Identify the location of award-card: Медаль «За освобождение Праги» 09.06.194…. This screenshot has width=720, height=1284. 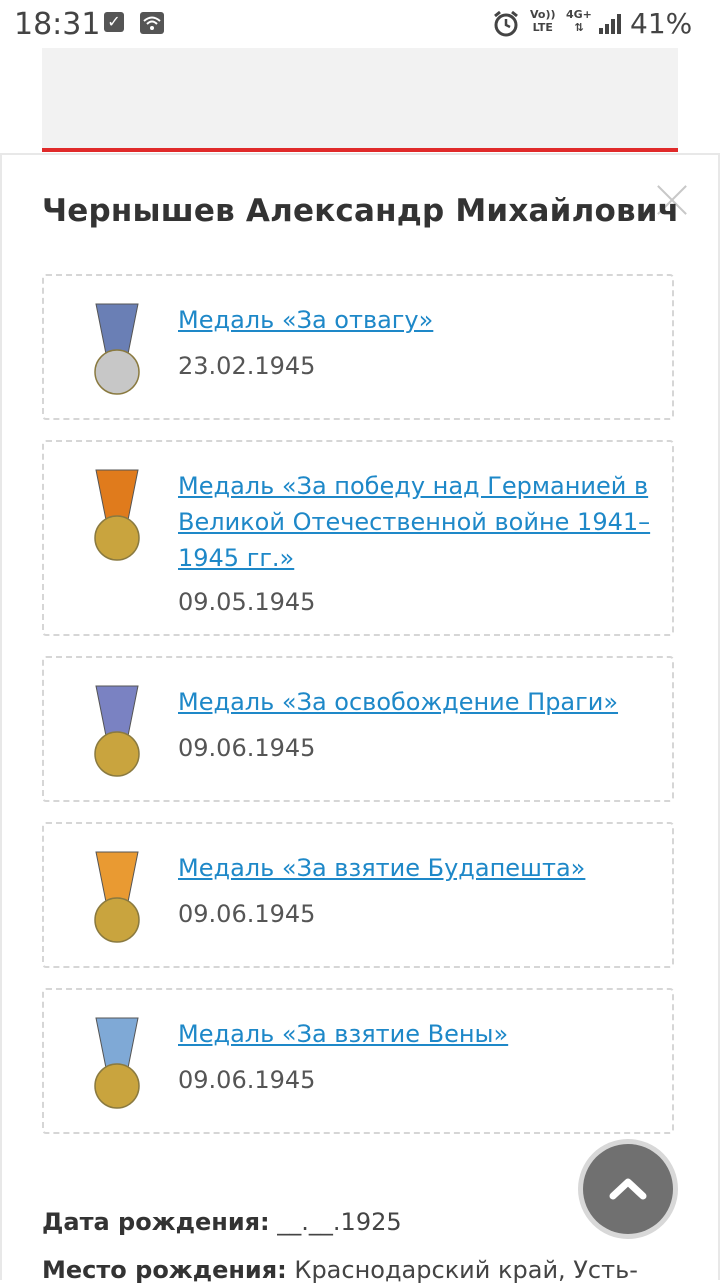
(358, 729).